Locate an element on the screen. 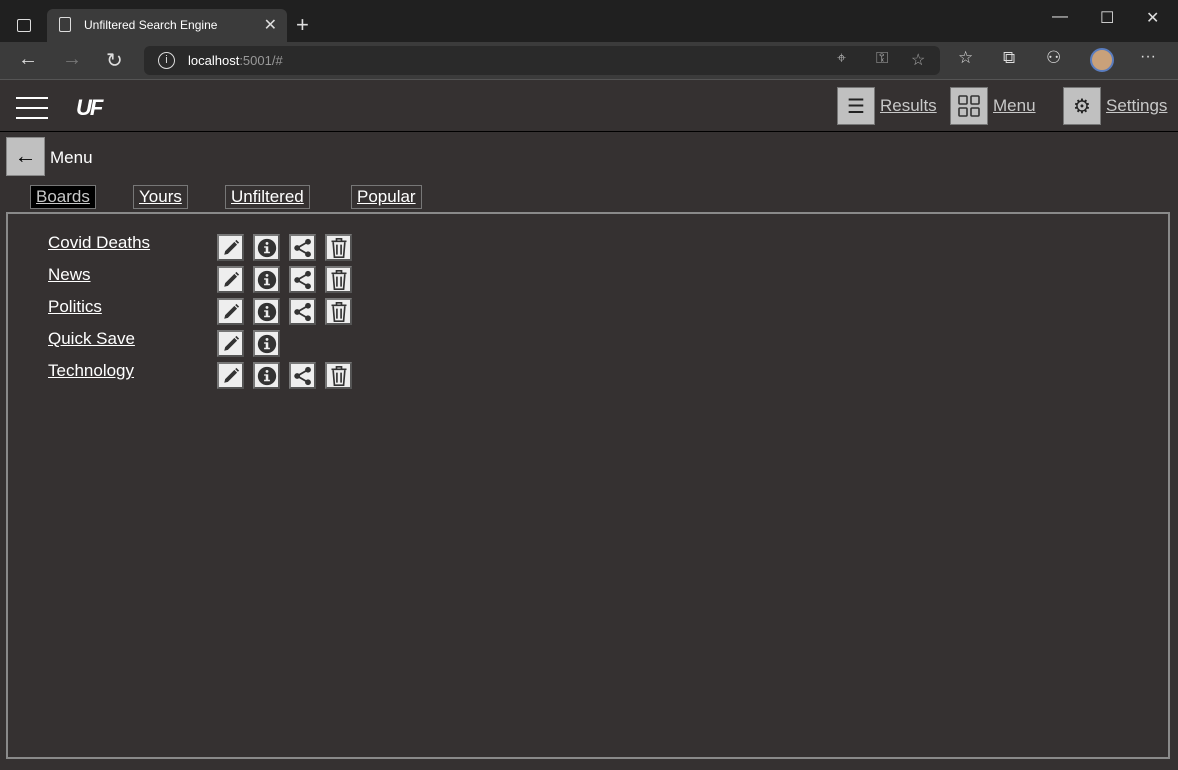 This screenshot has width=1178, height=770. logo: UF is located at coordinates (89, 107).